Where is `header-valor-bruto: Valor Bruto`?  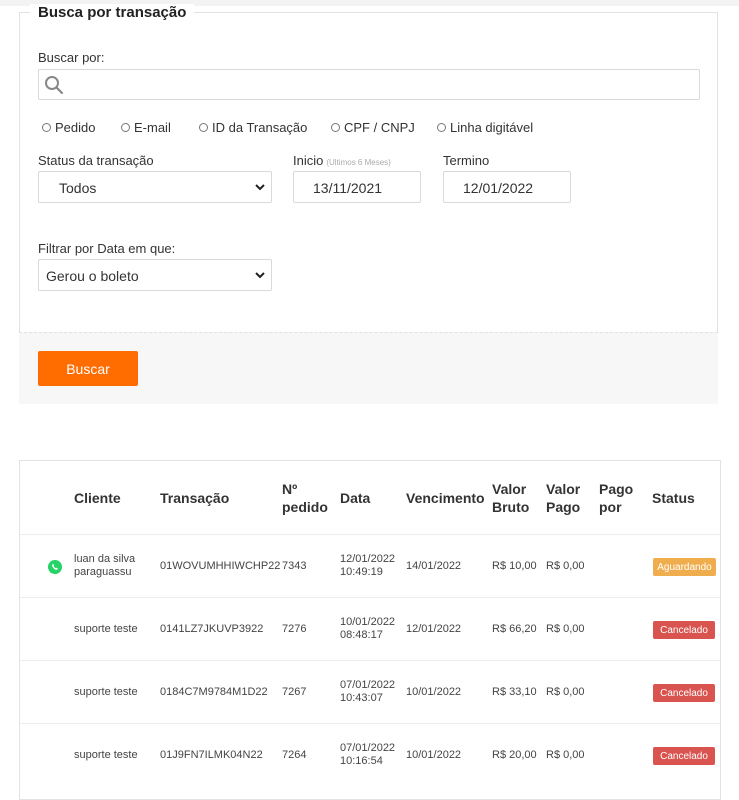
header-valor-bruto: Valor Bruto is located at coordinates (510, 498).